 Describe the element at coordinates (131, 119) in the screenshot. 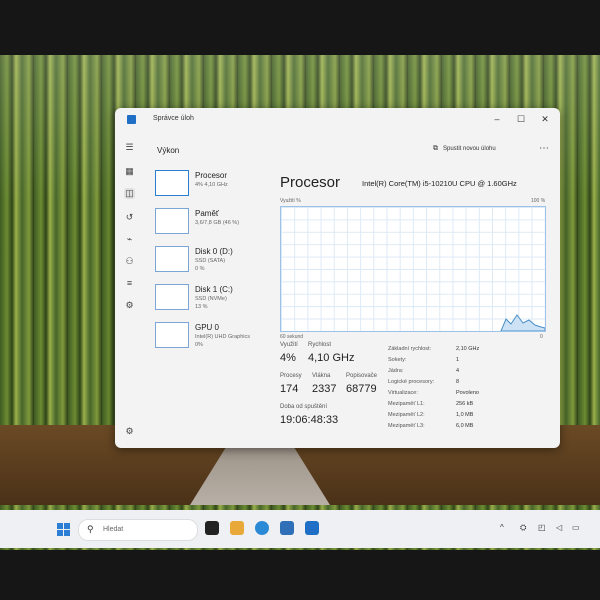

I see `task-manager-icon` at that location.